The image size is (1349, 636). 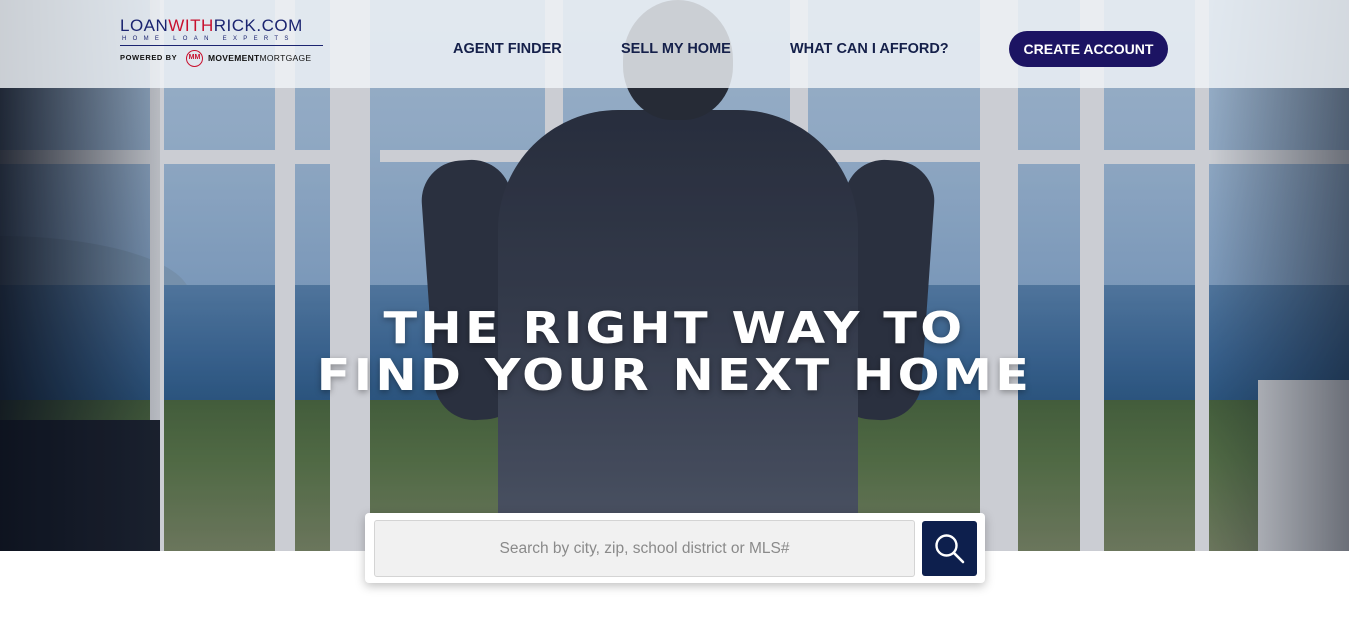 I want to click on logo-text: LOAN, so click(x=144, y=25).